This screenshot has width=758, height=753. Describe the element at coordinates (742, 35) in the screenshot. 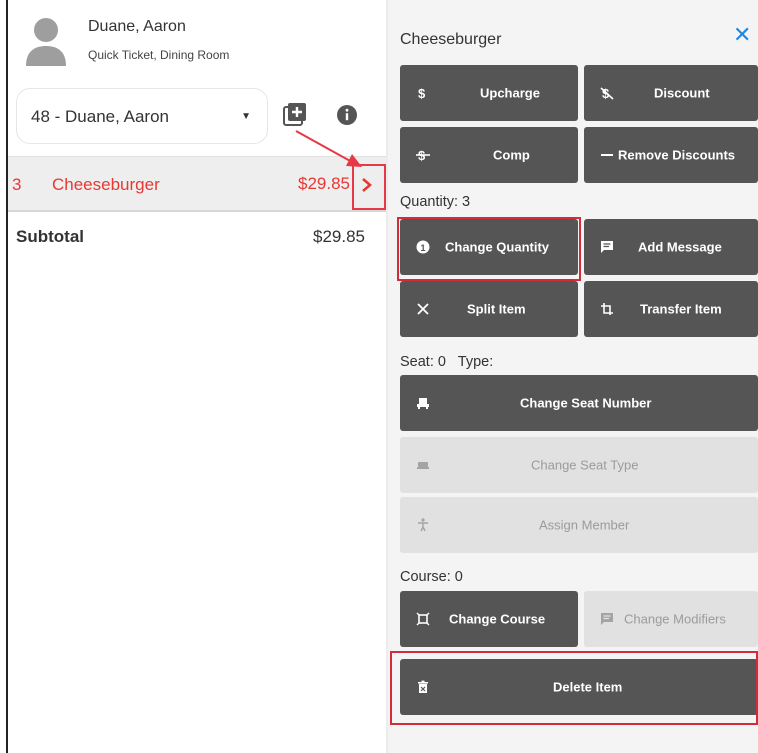

I see `close-icon: ✕` at that location.